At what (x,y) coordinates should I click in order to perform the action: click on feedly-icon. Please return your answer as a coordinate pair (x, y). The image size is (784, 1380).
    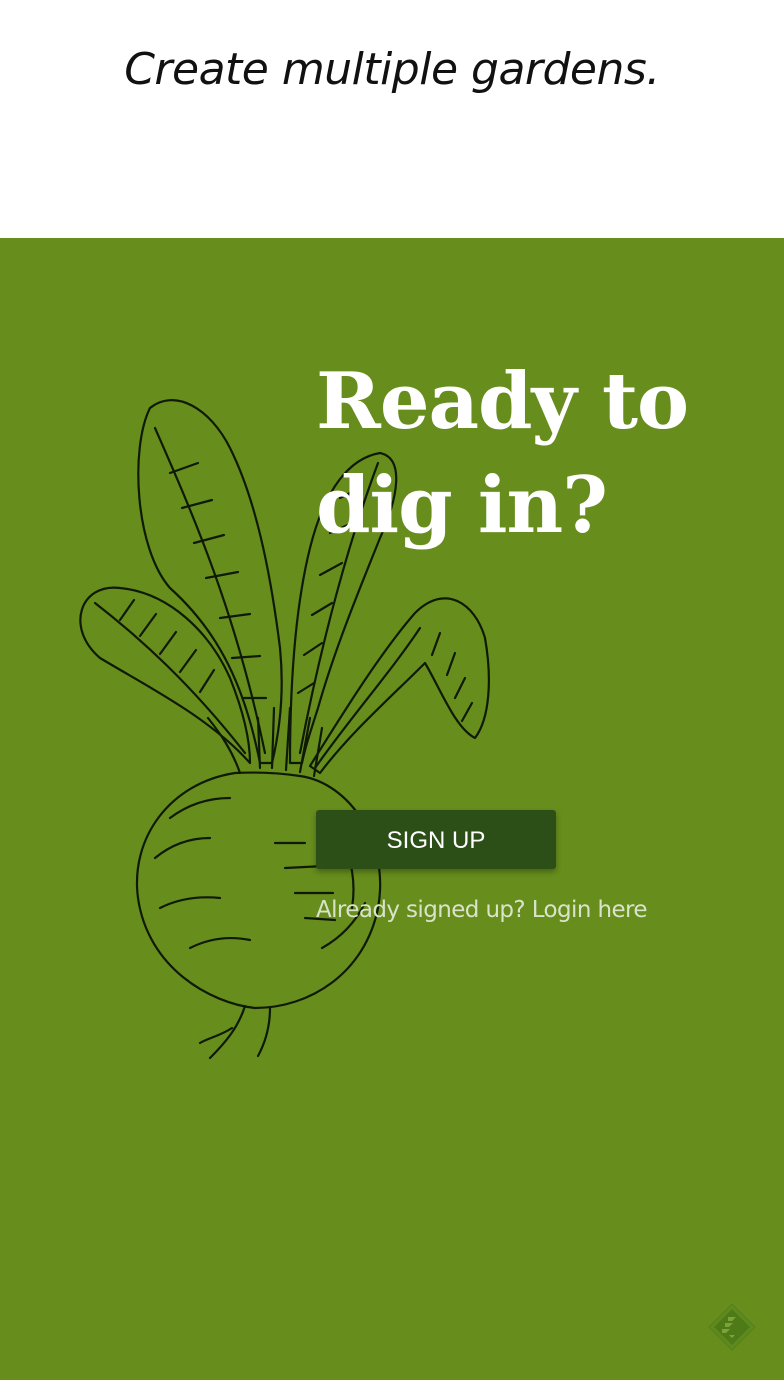
    Looking at the image, I should click on (732, 1327).